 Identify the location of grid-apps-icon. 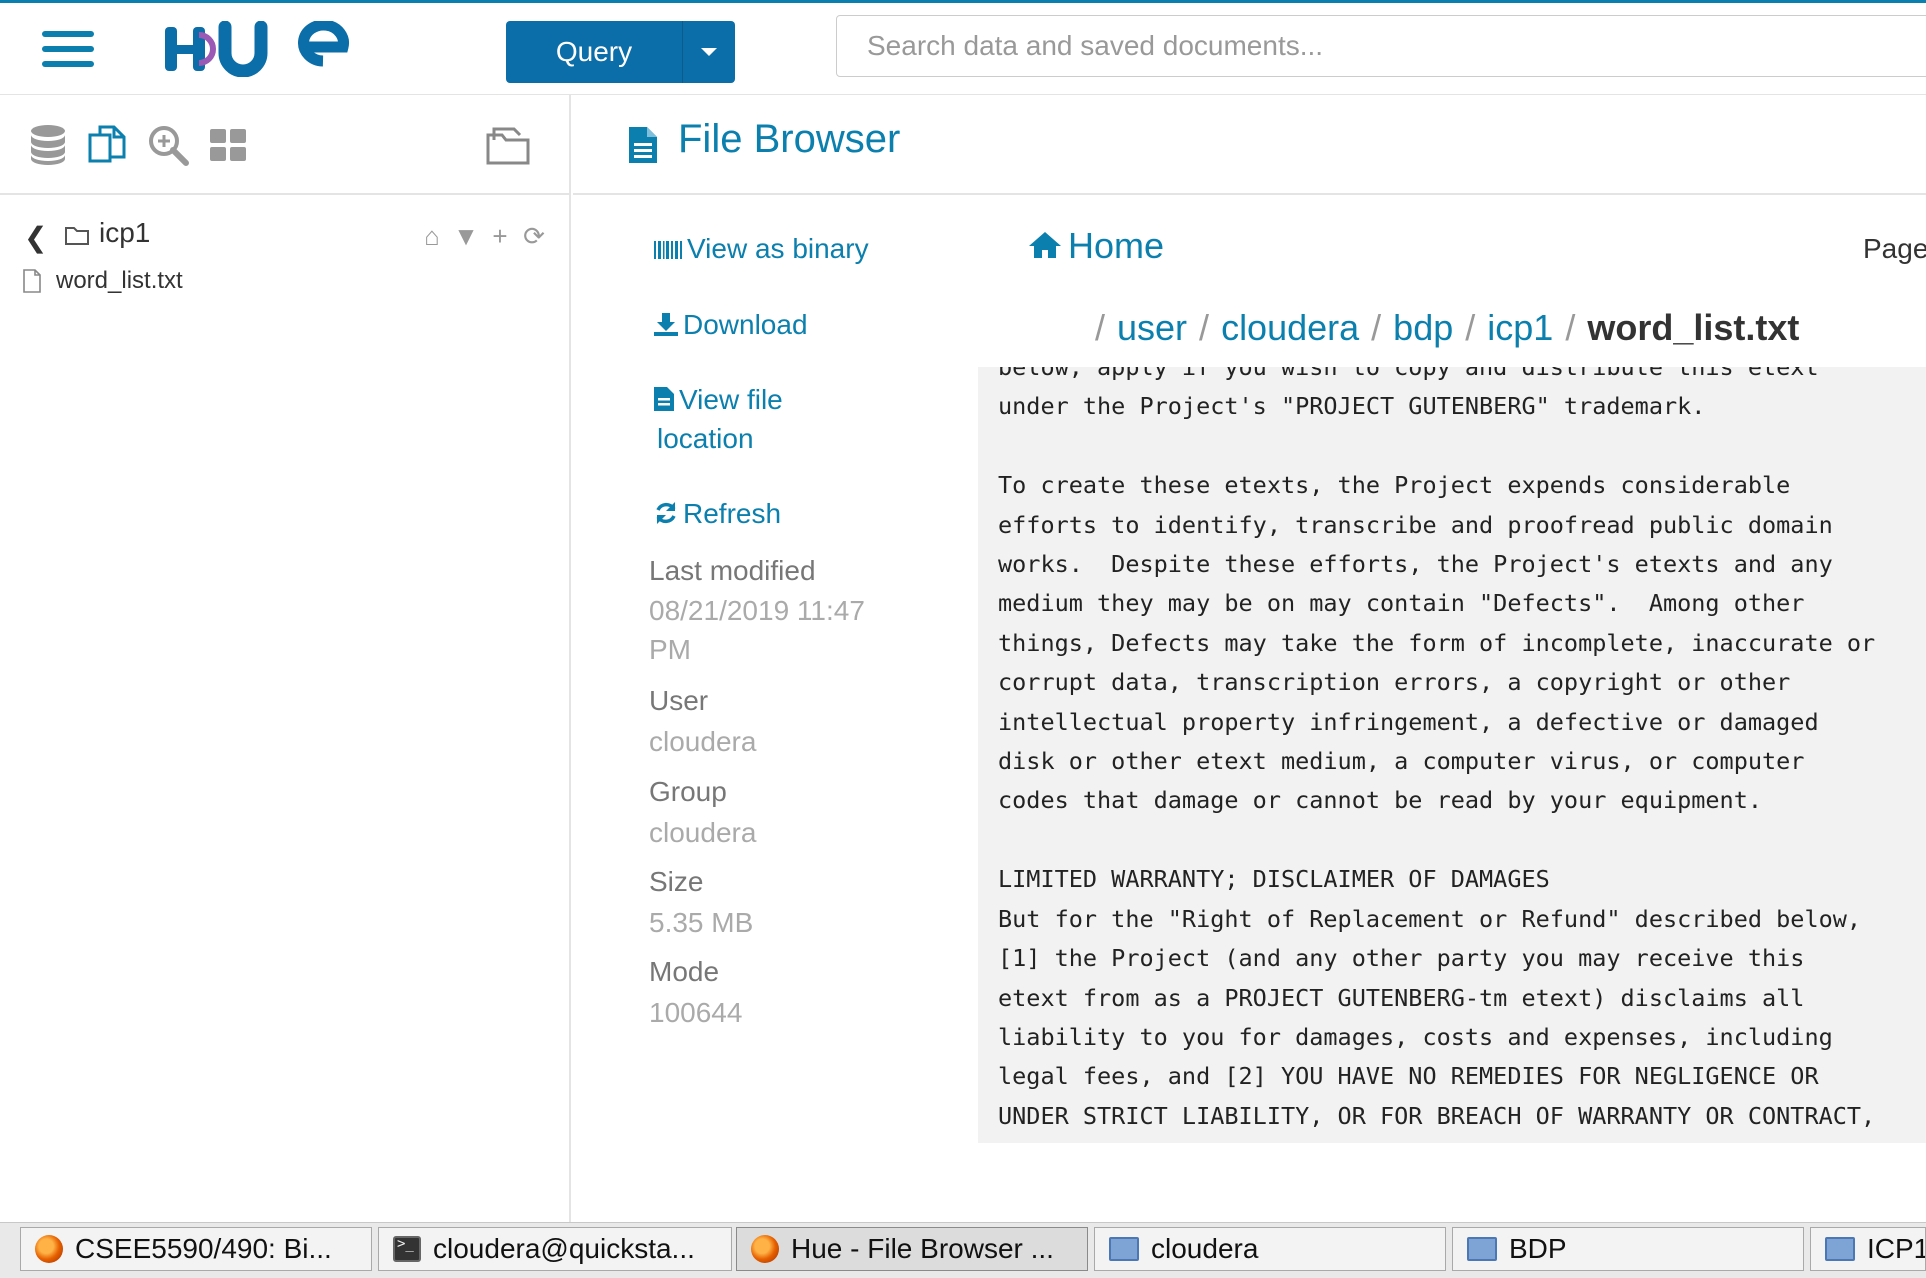
(228, 145).